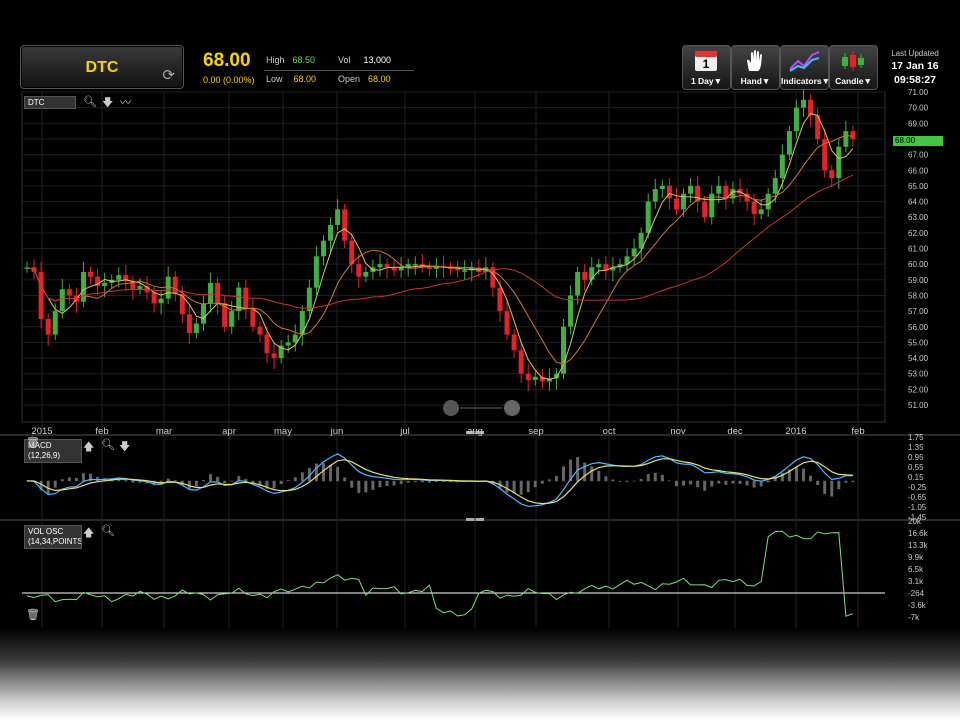 Image resolution: width=960 pixels, height=720 pixels. I want to click on y-tick-label: 57.00, so click(918, 311).